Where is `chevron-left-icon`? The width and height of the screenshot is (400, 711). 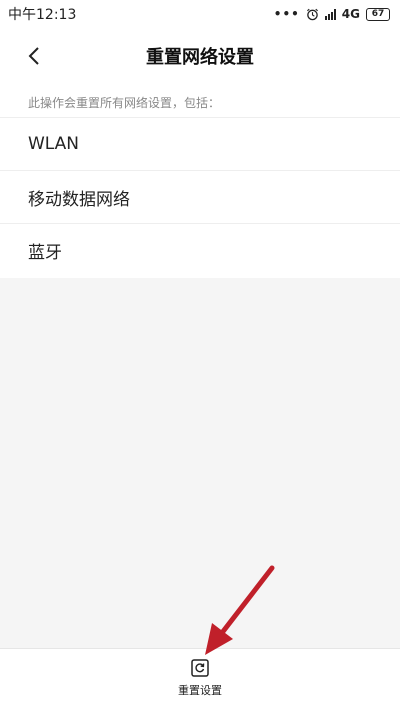 chevron-left-icon is located at coordinates (33, 56).